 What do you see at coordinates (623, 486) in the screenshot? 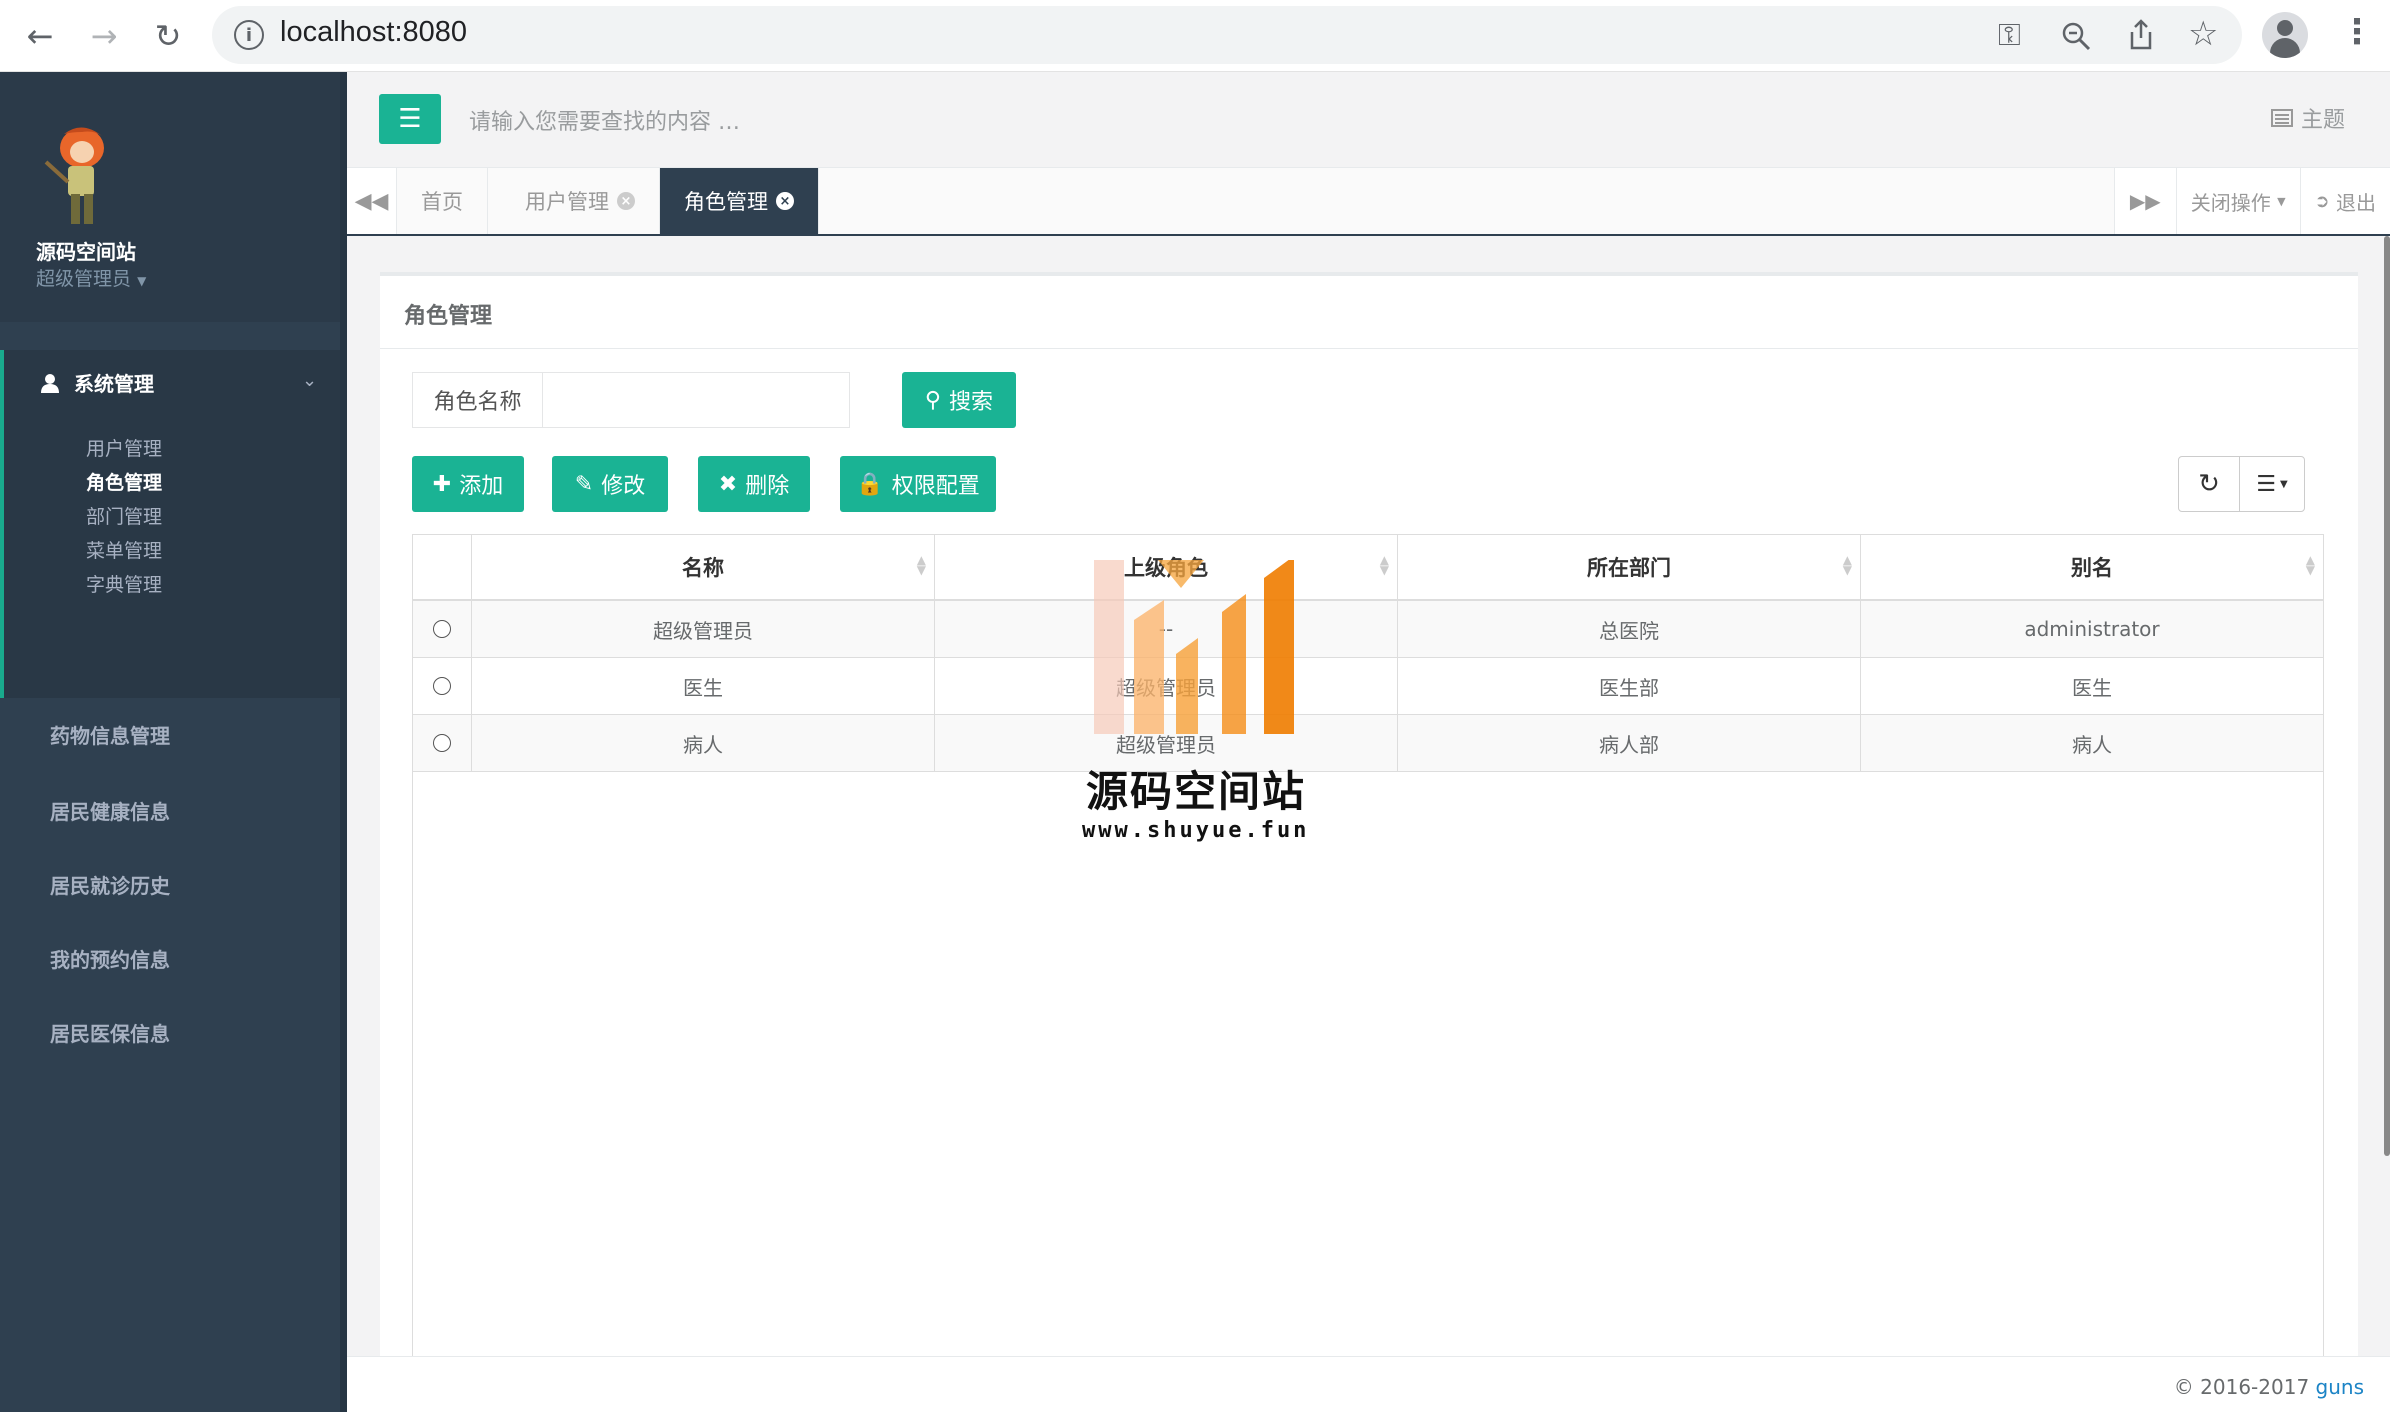
I see `edit-label: 修改` at bounding box center [623, 486].